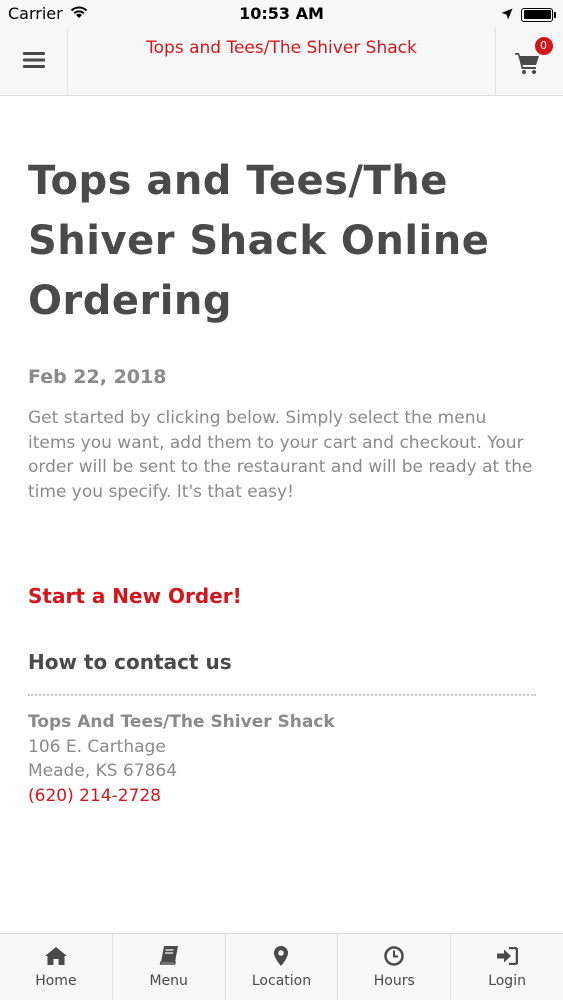  I want to click on cart-button: 0, so click(529, 62).